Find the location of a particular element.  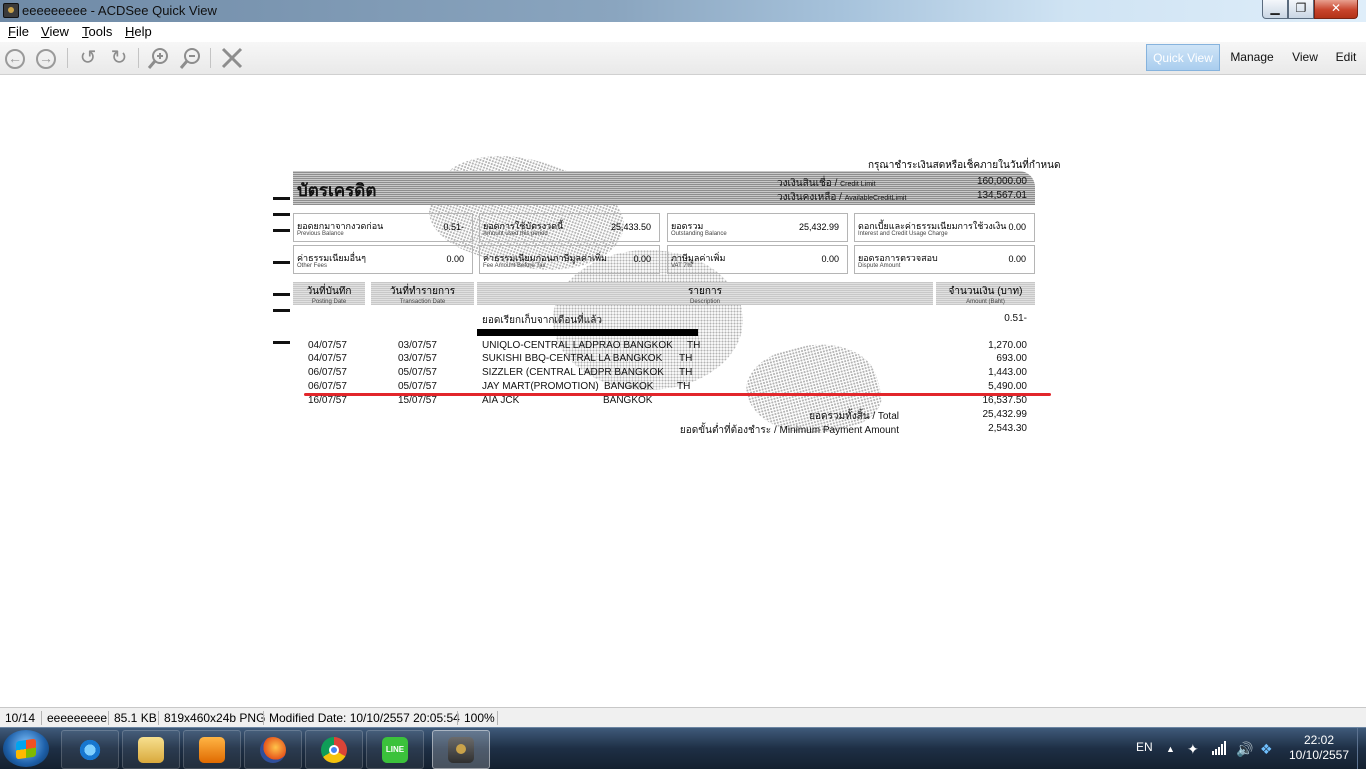

rotate-left-icon: ↺ is located at coordinates (88, 58).